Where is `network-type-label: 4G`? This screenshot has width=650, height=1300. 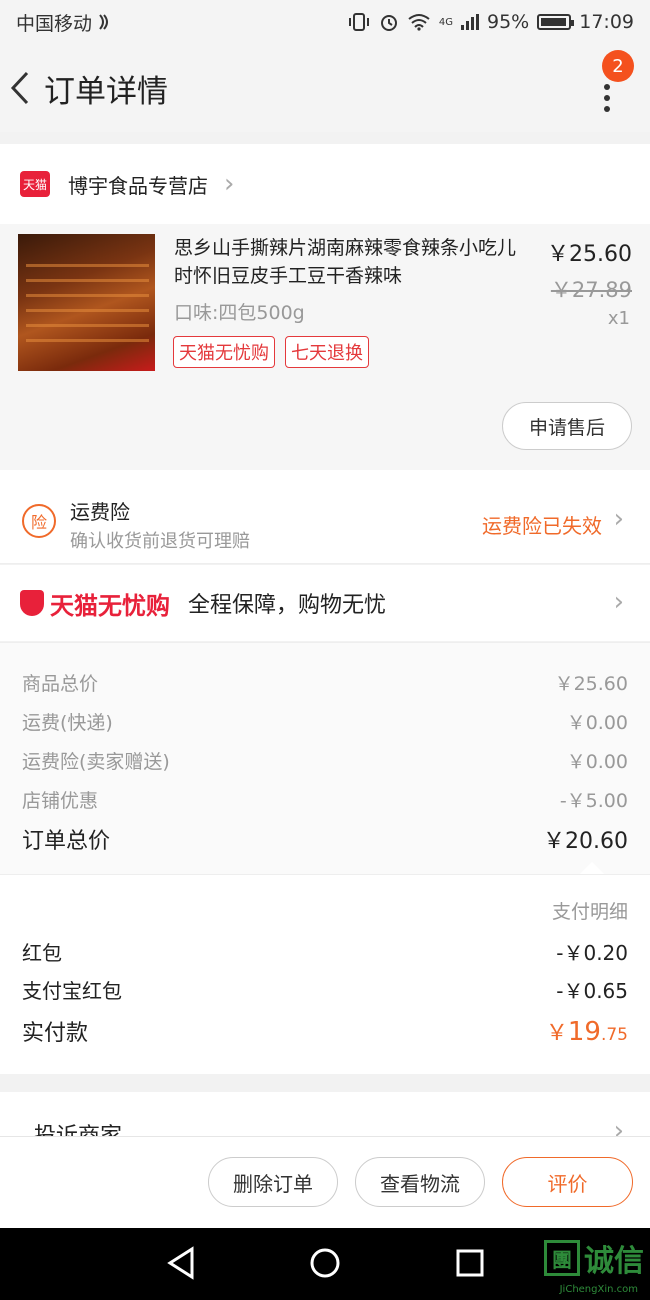 network-type-label: 4G is located at coordinates (445, 22).